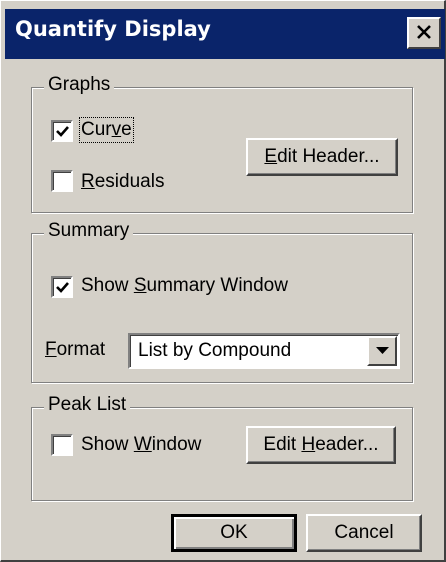  I want to click on chevron-down-icon, so click(382, 350).